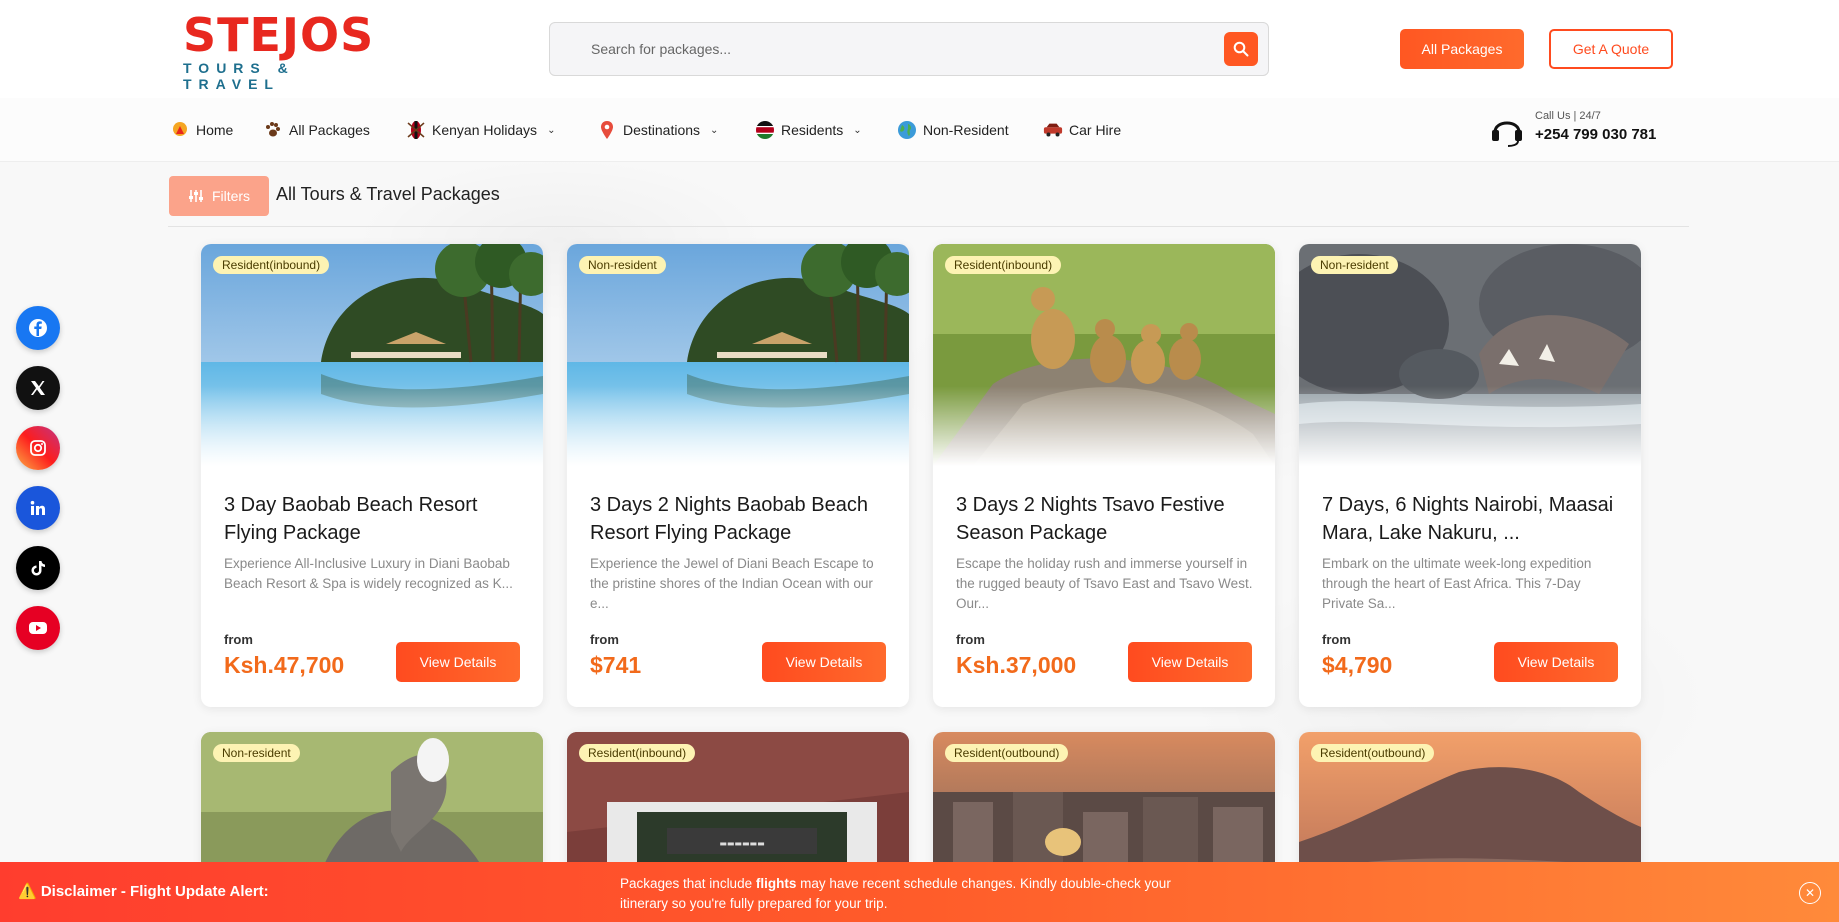  I want to click on package-price: Ksh.37,000, so click(1016, 665).